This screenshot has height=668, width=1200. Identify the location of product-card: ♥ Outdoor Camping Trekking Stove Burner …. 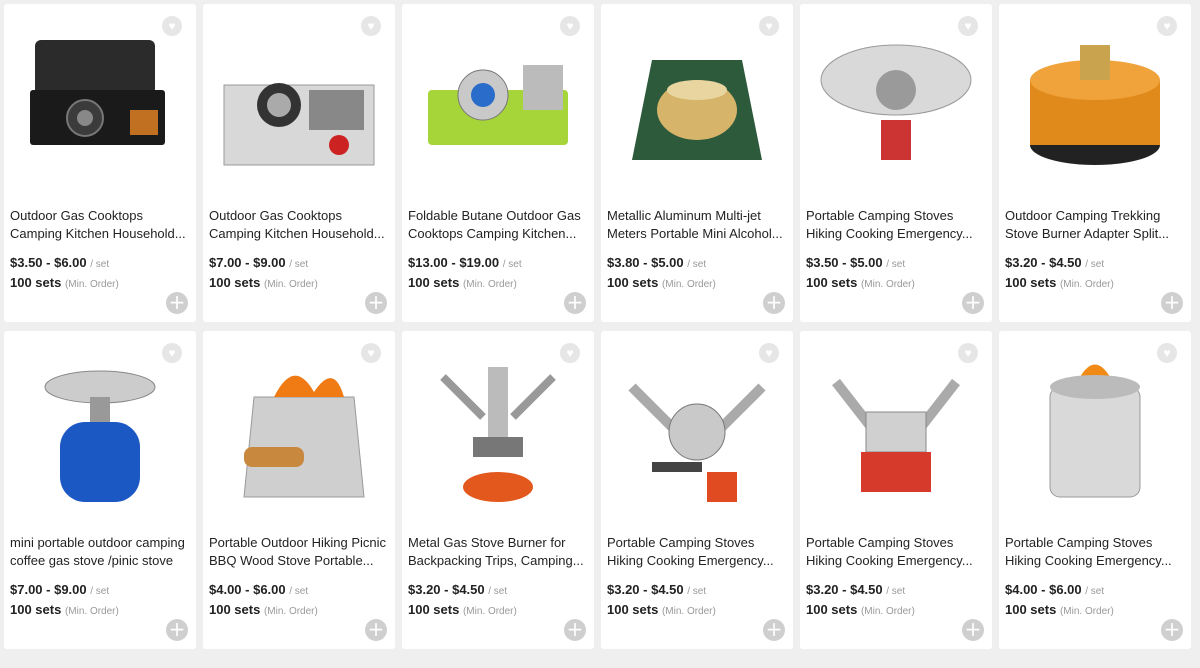
(1095, 163).